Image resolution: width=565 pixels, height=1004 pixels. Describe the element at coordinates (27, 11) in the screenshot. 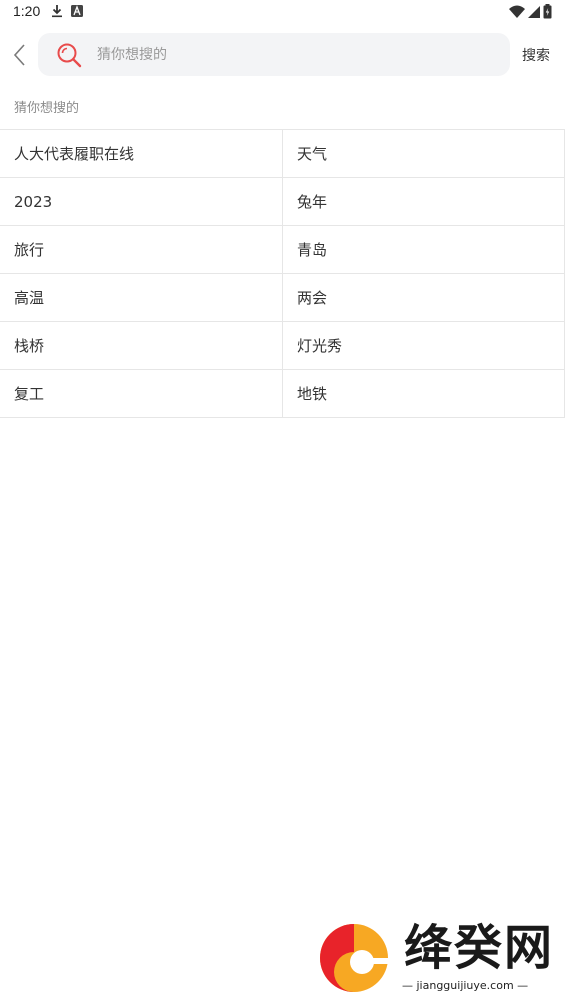

I see `status-time: 1:20` at that location.